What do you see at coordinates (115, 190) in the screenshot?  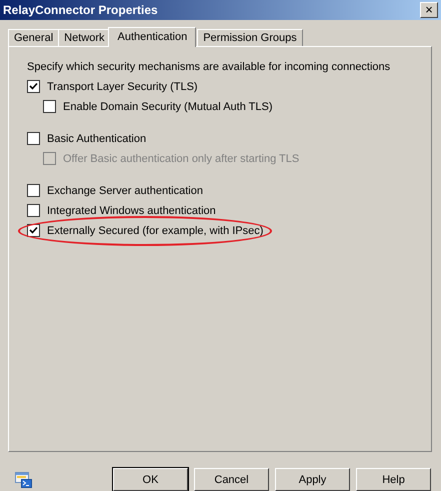 I see `checkbox-option: Exchange Server authentication` at bounding box center [115, 190].